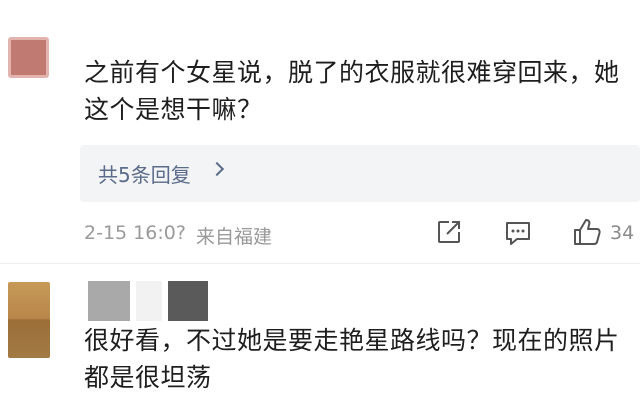 The width and height of the screenshot is (640, 406). I want to click on comment-timestamp: 2-15 16:0?, so click(135, 233).